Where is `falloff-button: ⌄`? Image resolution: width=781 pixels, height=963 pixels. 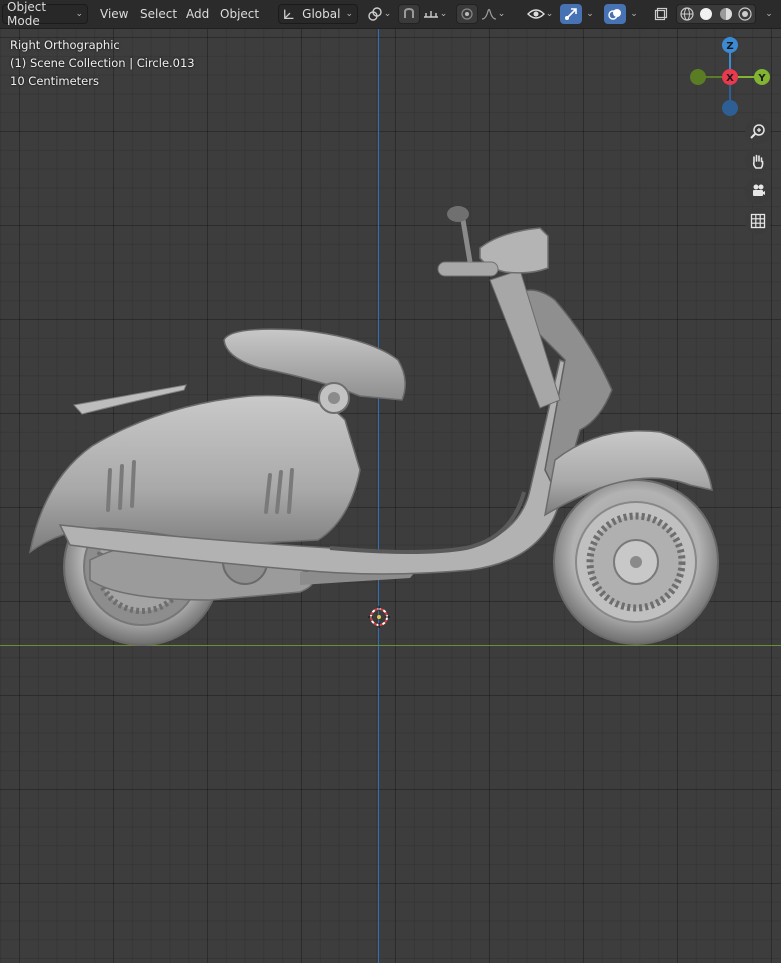 falloff-button: ⌄ is located at coordinates (493, 14).